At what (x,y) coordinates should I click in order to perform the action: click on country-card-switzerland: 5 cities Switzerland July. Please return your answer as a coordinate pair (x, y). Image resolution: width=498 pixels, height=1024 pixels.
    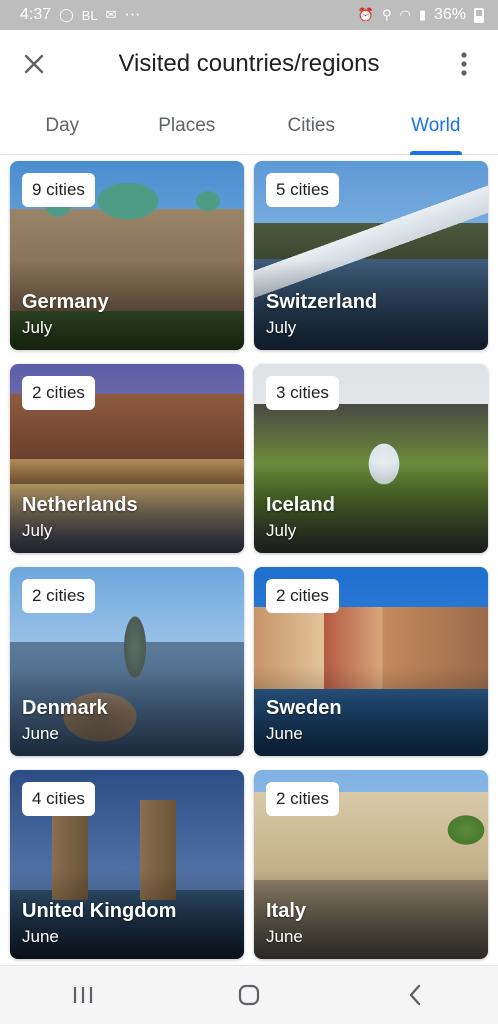
    Looking at the image, I should click on (371, 255).